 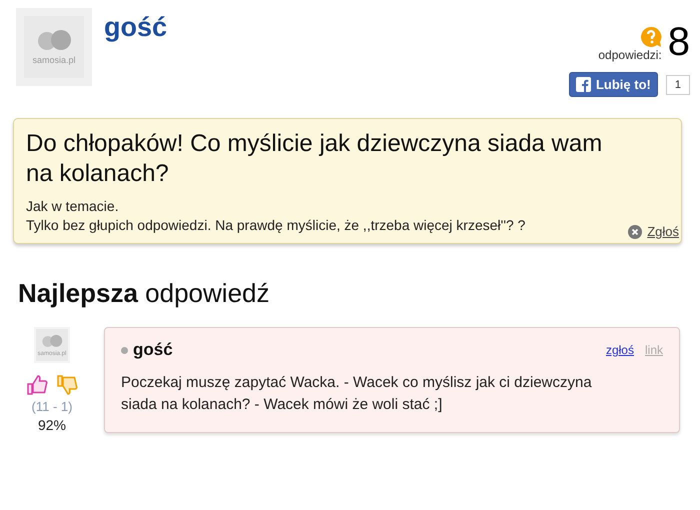 I want to click on question-bubble-icon, so click(x=651, y=37).